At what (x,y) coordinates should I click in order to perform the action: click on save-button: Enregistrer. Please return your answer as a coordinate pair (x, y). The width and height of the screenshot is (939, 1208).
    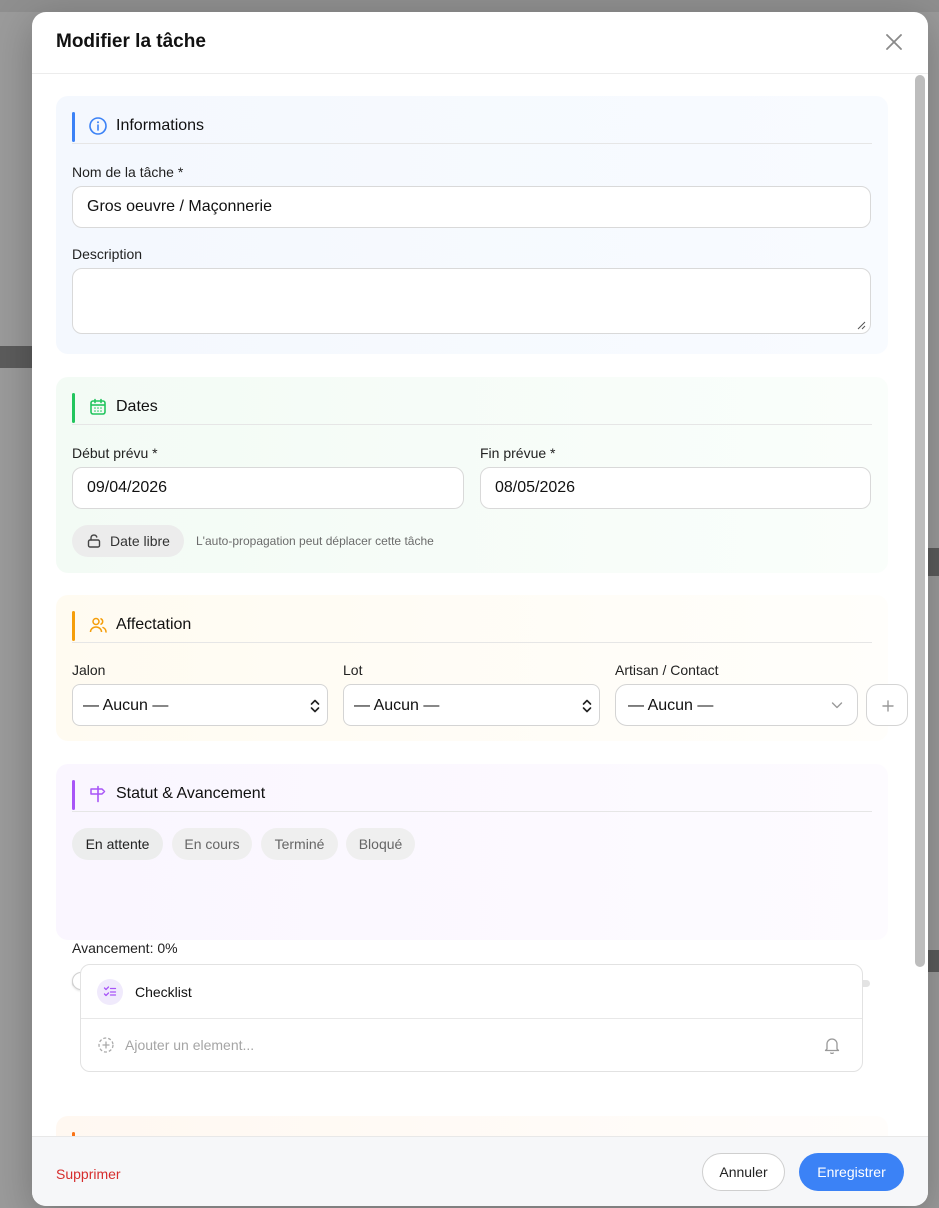
    Looking at the image, I should click on (851, 1172).